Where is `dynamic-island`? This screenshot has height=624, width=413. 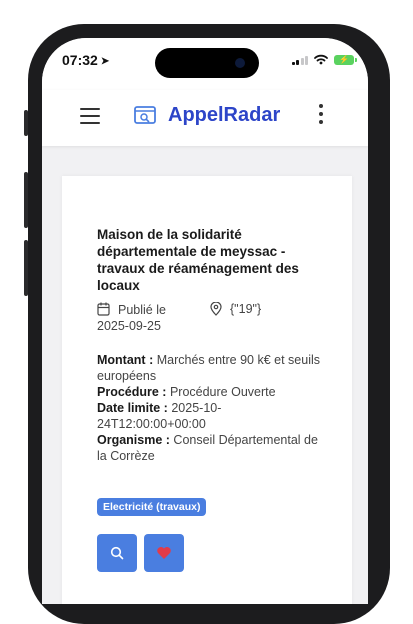 dynamic-island is located at coordinates (207, 63).